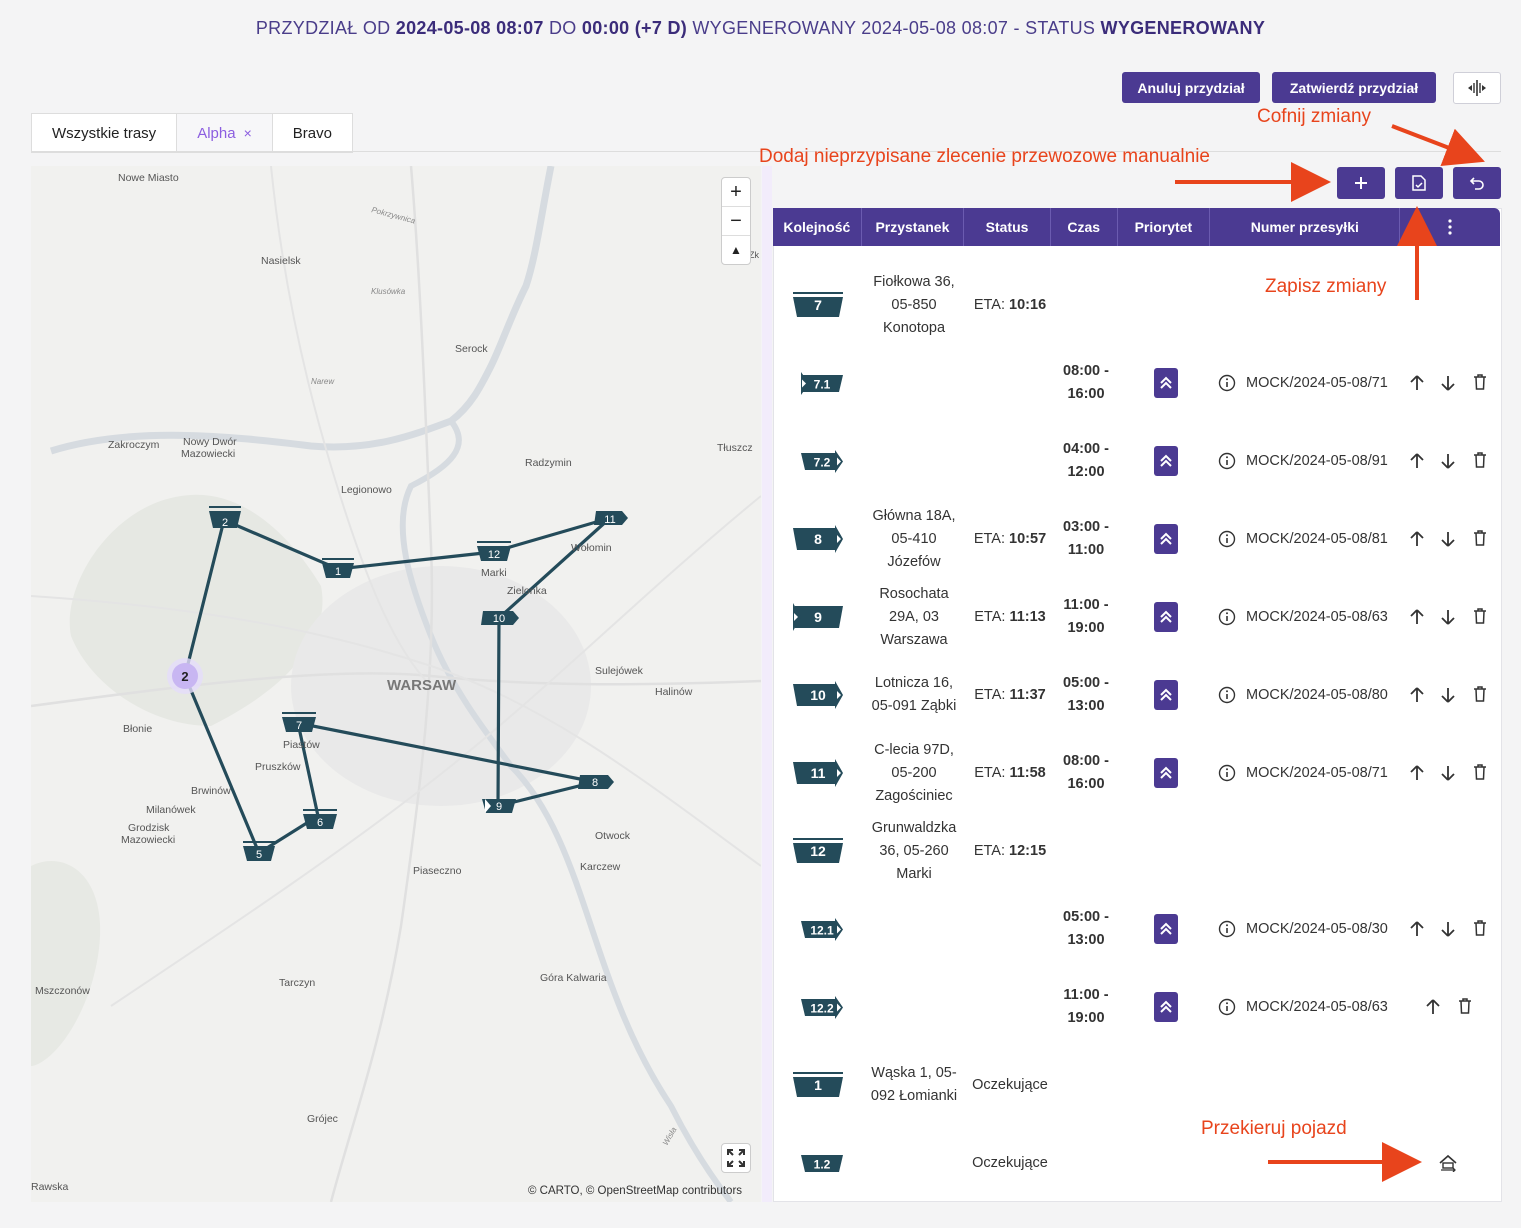 The width and height of the screenshot is (1521, 1228). I want to click on place-label: Legionowo, so click(366, 490).